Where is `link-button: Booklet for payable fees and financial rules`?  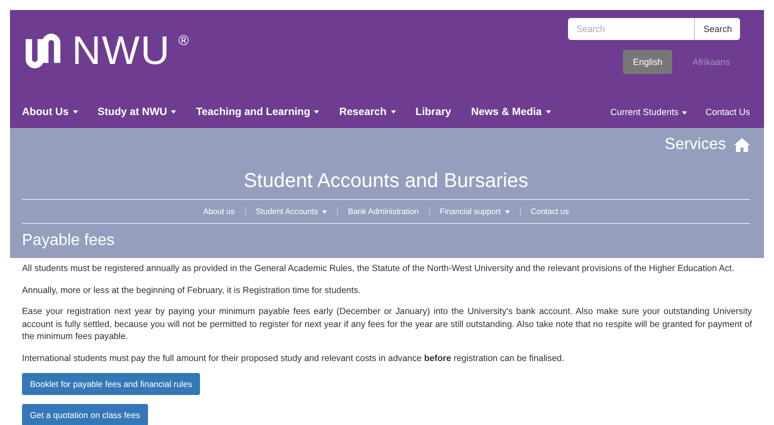 link-button: Booklet for payable fees and financial rules is located at coordinates (111, 384).